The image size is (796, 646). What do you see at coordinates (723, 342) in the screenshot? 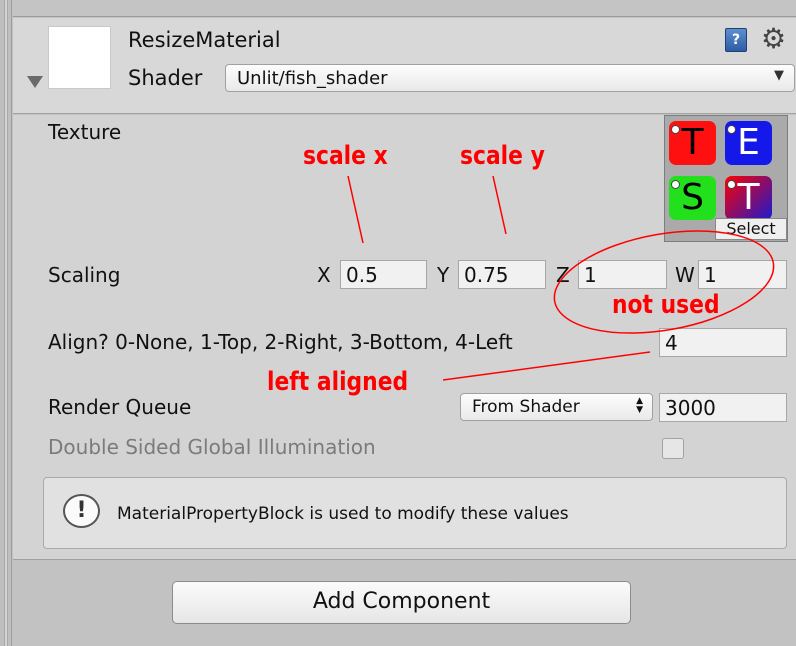
I see `align-field: 4` at bounding box center [723, 342].